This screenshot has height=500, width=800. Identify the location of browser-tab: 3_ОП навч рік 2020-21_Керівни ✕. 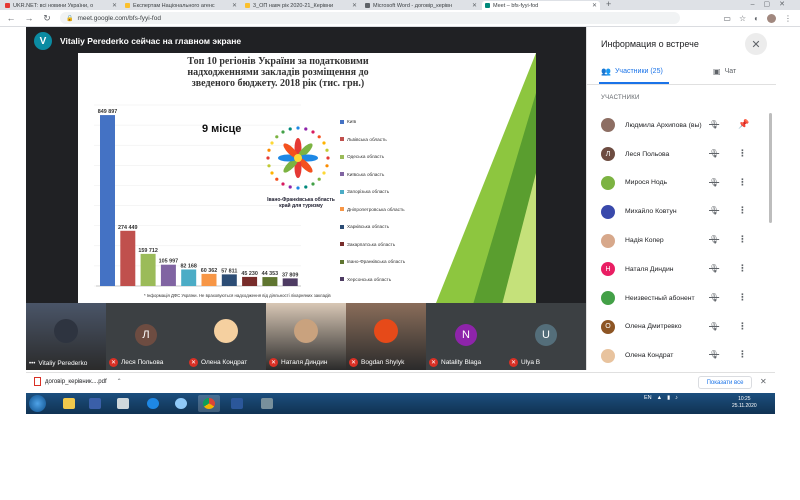
(301, 5).